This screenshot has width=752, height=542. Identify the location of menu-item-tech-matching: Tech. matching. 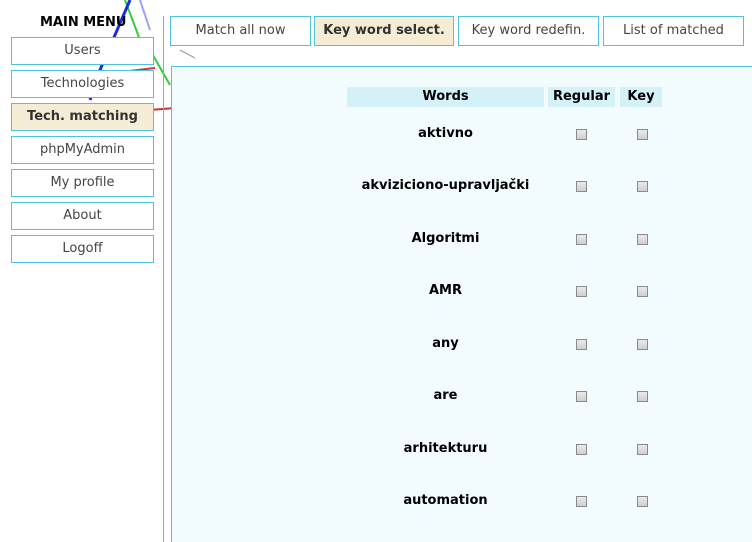
(82, 117).